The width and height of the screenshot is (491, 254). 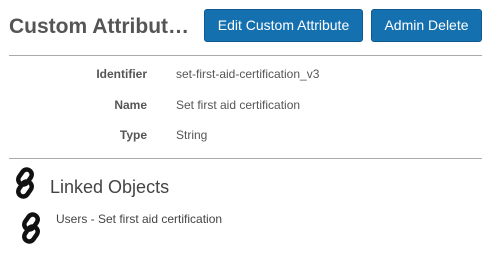 I want to click on linked-objects-title: Linked Objects, so click(x=110, y=187).